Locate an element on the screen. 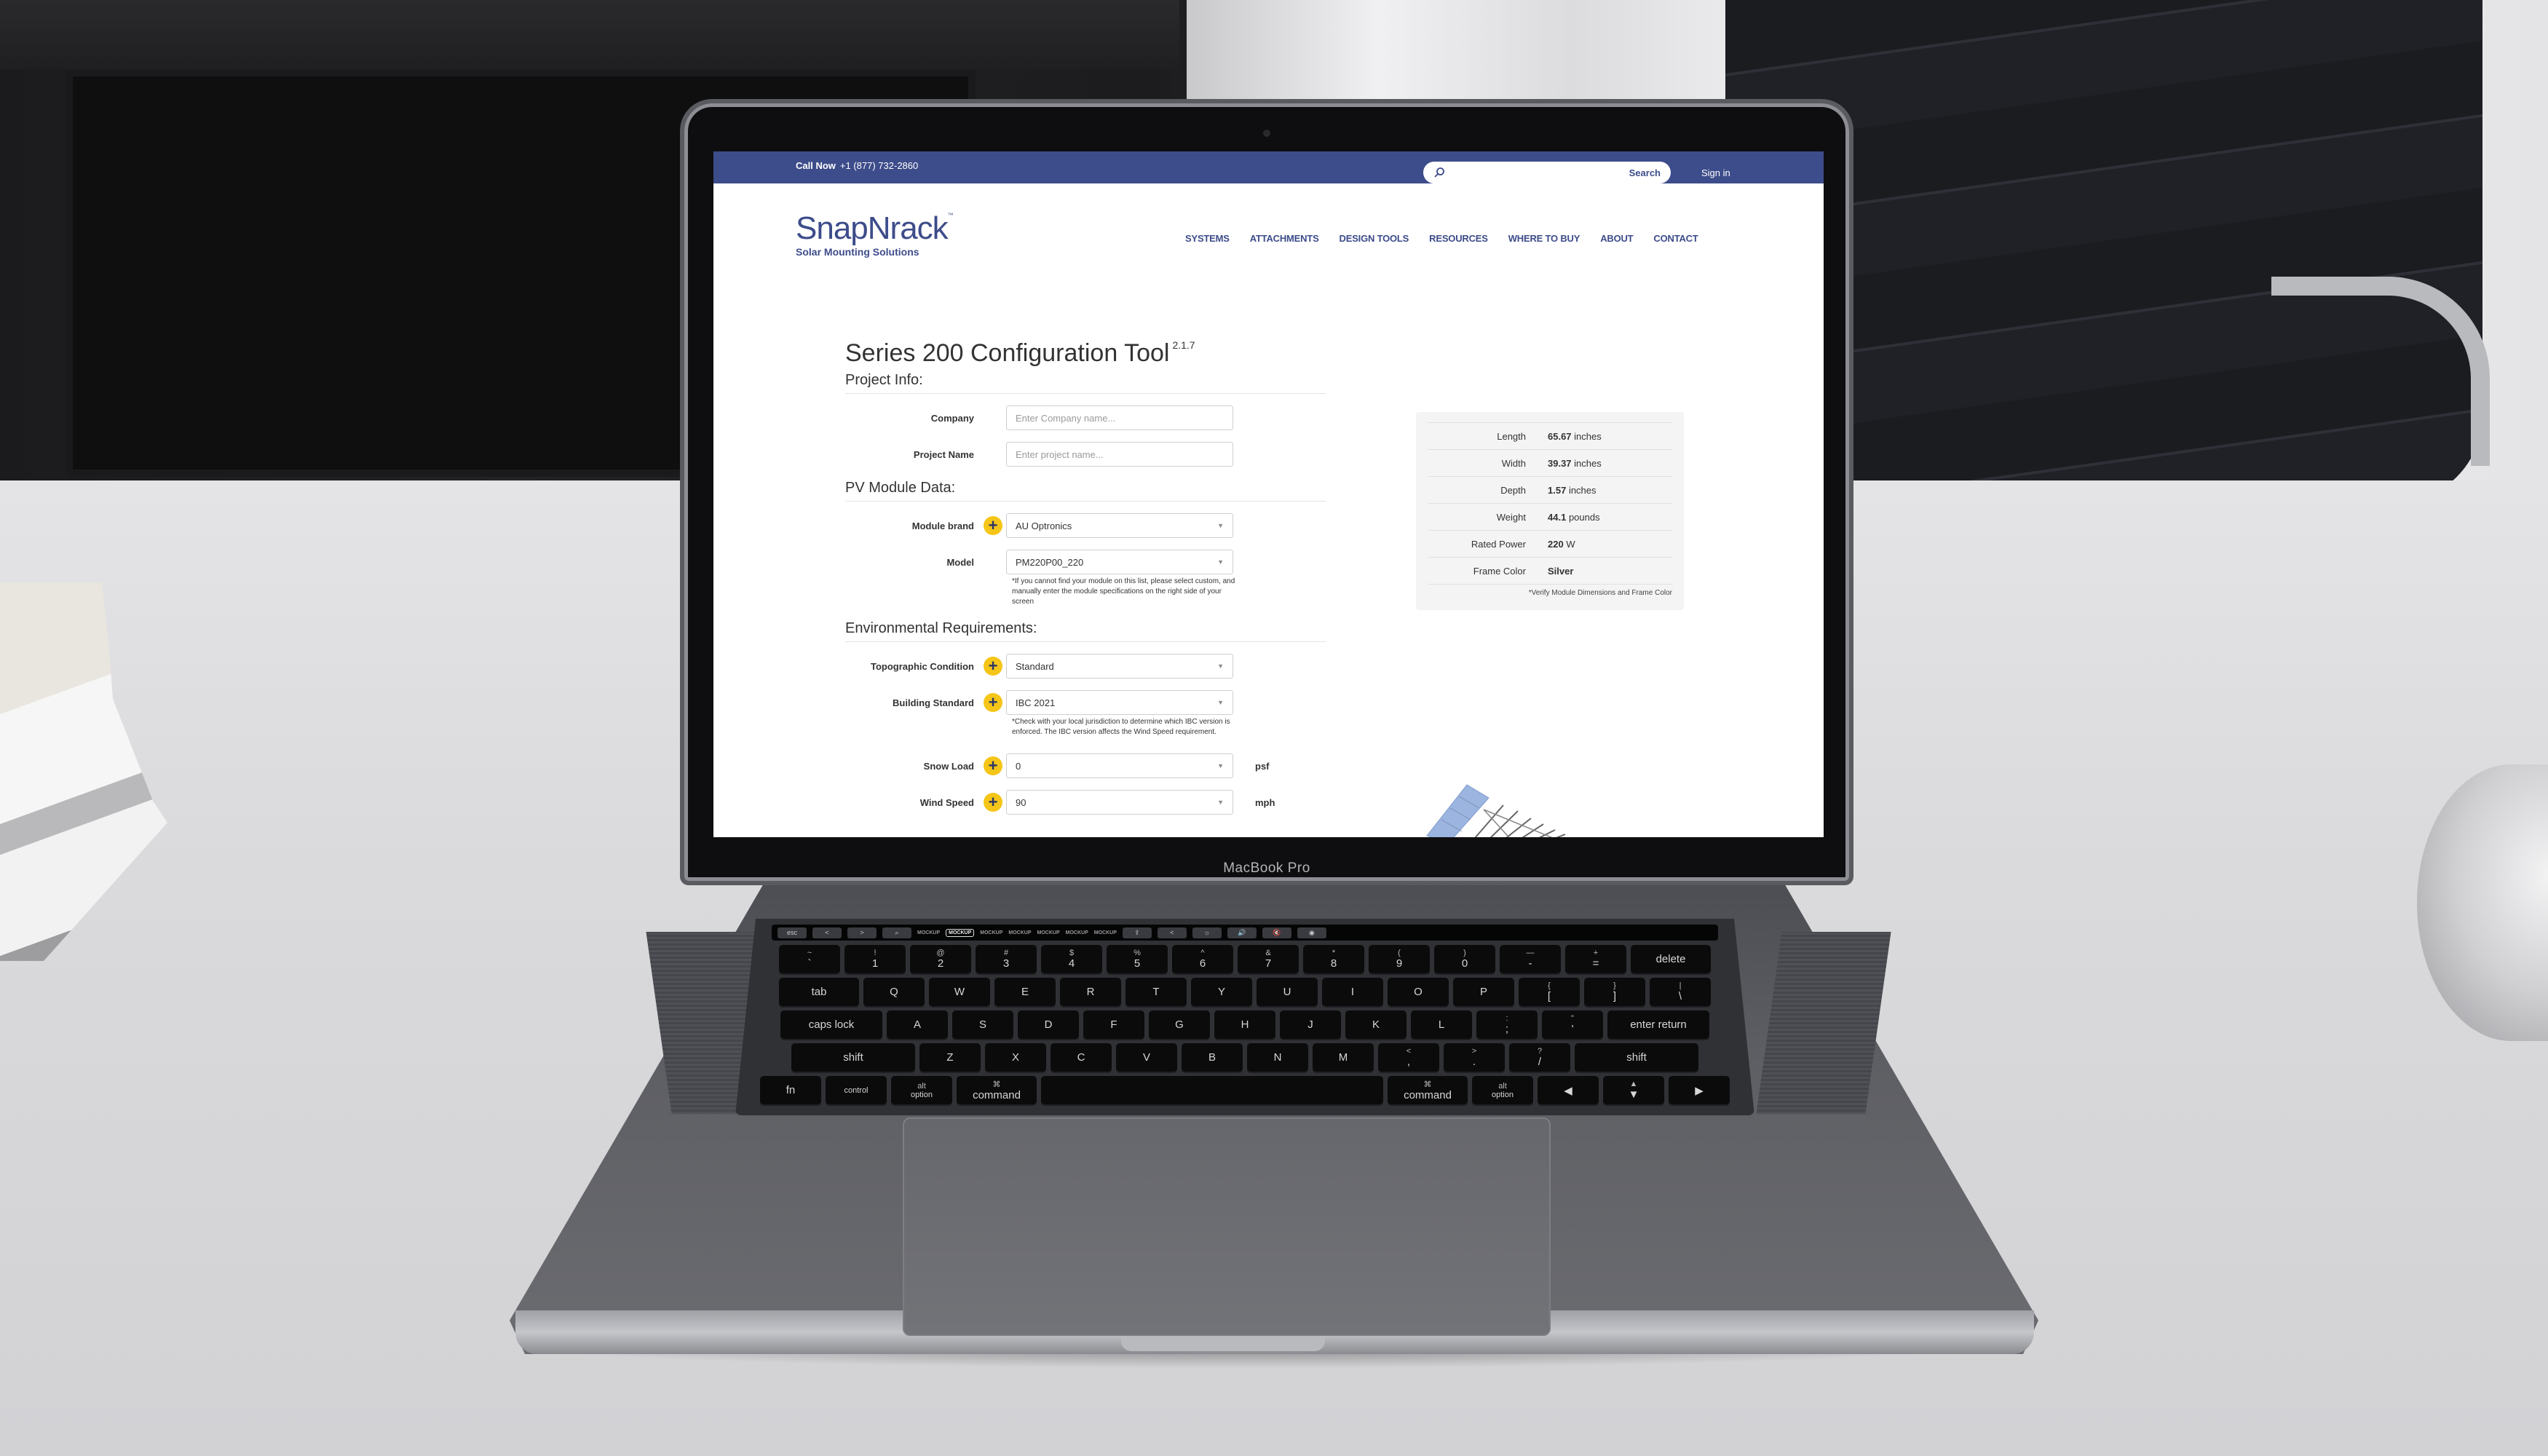 The height and width of the screenshot is (1456, 2548). nav-about: ABOUT is located at coordinates (1616, 238).